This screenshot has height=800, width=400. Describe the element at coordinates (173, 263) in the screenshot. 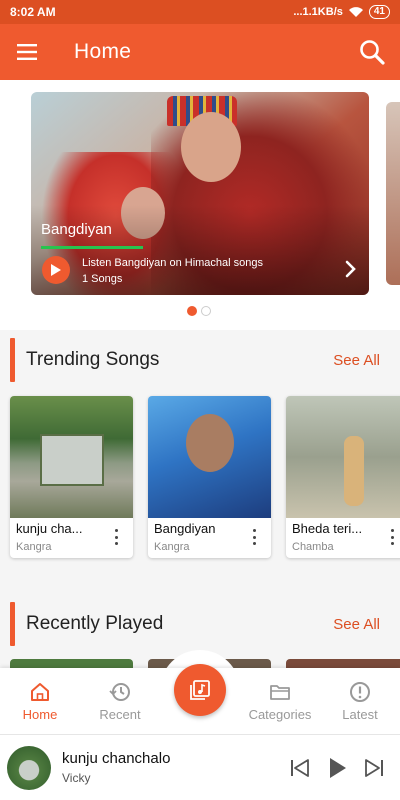

I see `banner-description: Listen Bangdiyan on Himachal songs` at that location.